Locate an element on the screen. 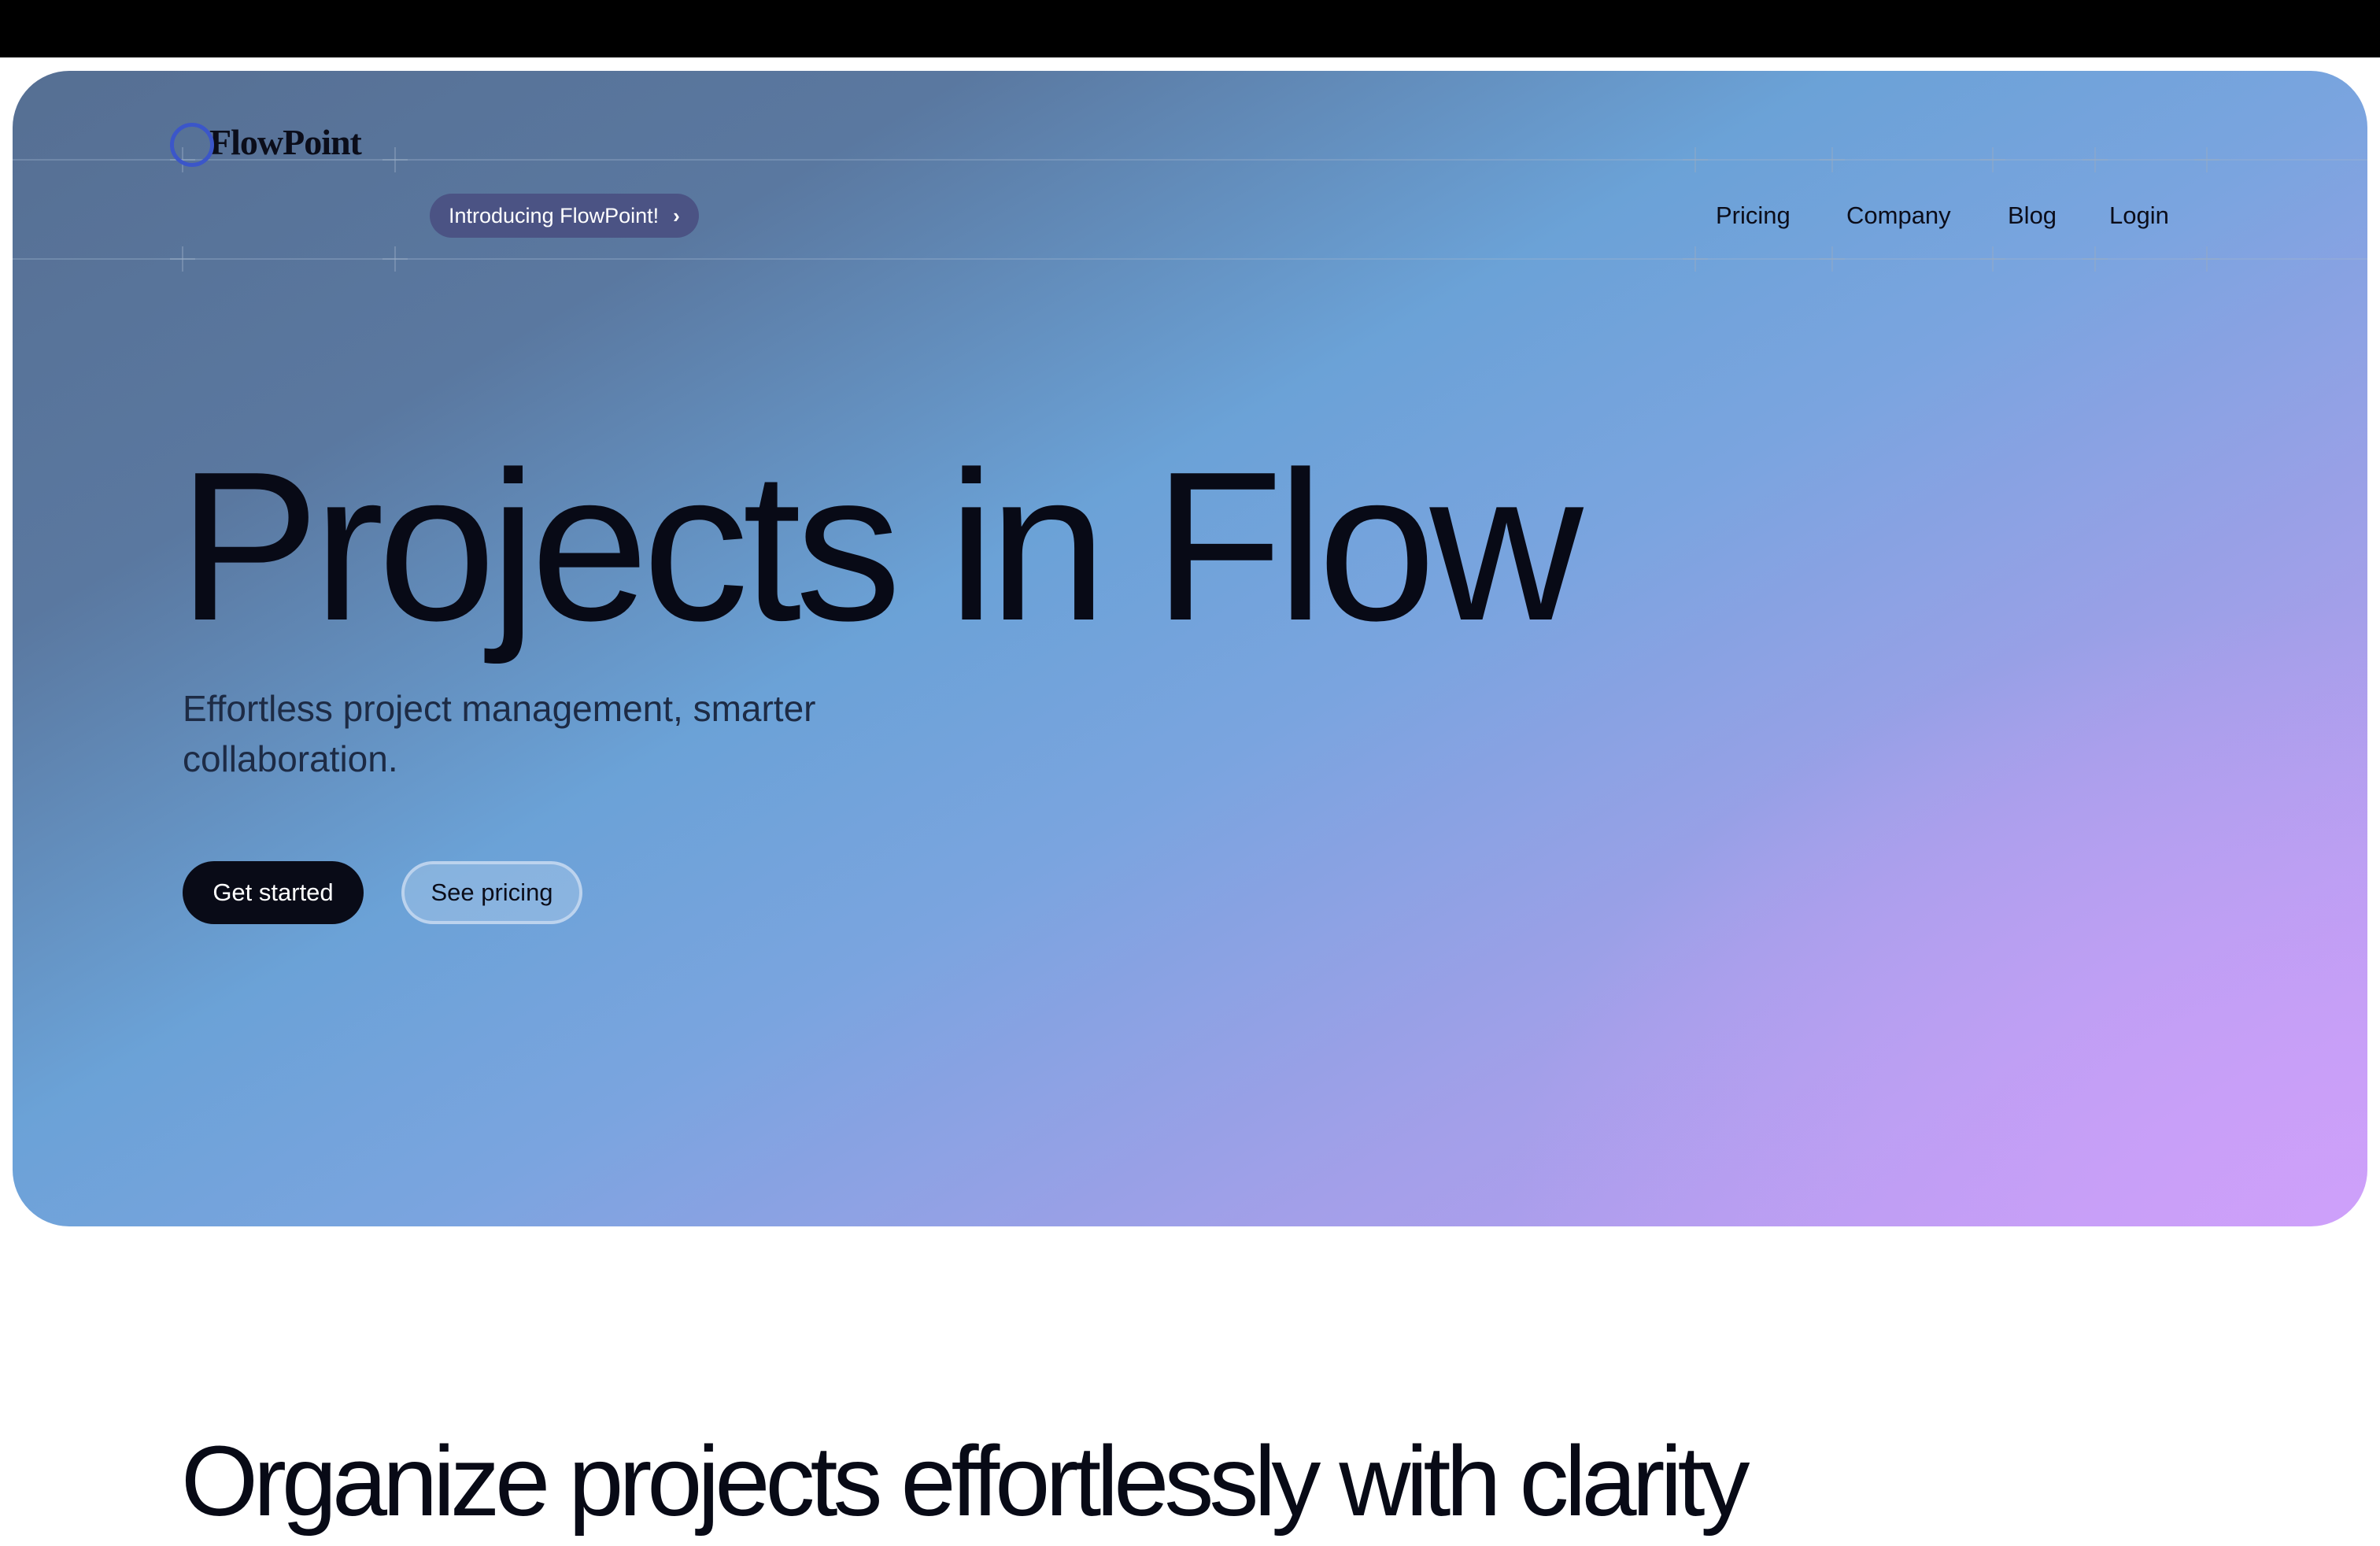  nav-label: Blog is located at coordinates (2033, 216).